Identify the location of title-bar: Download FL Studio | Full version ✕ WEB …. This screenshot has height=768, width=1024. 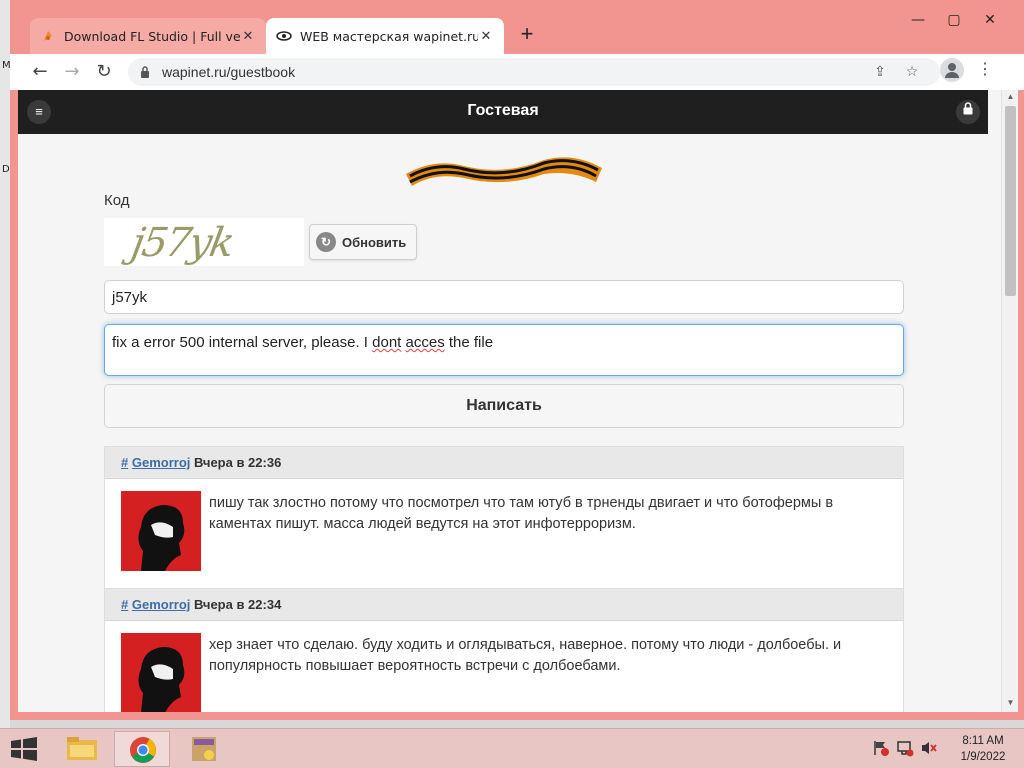
(517, 27).